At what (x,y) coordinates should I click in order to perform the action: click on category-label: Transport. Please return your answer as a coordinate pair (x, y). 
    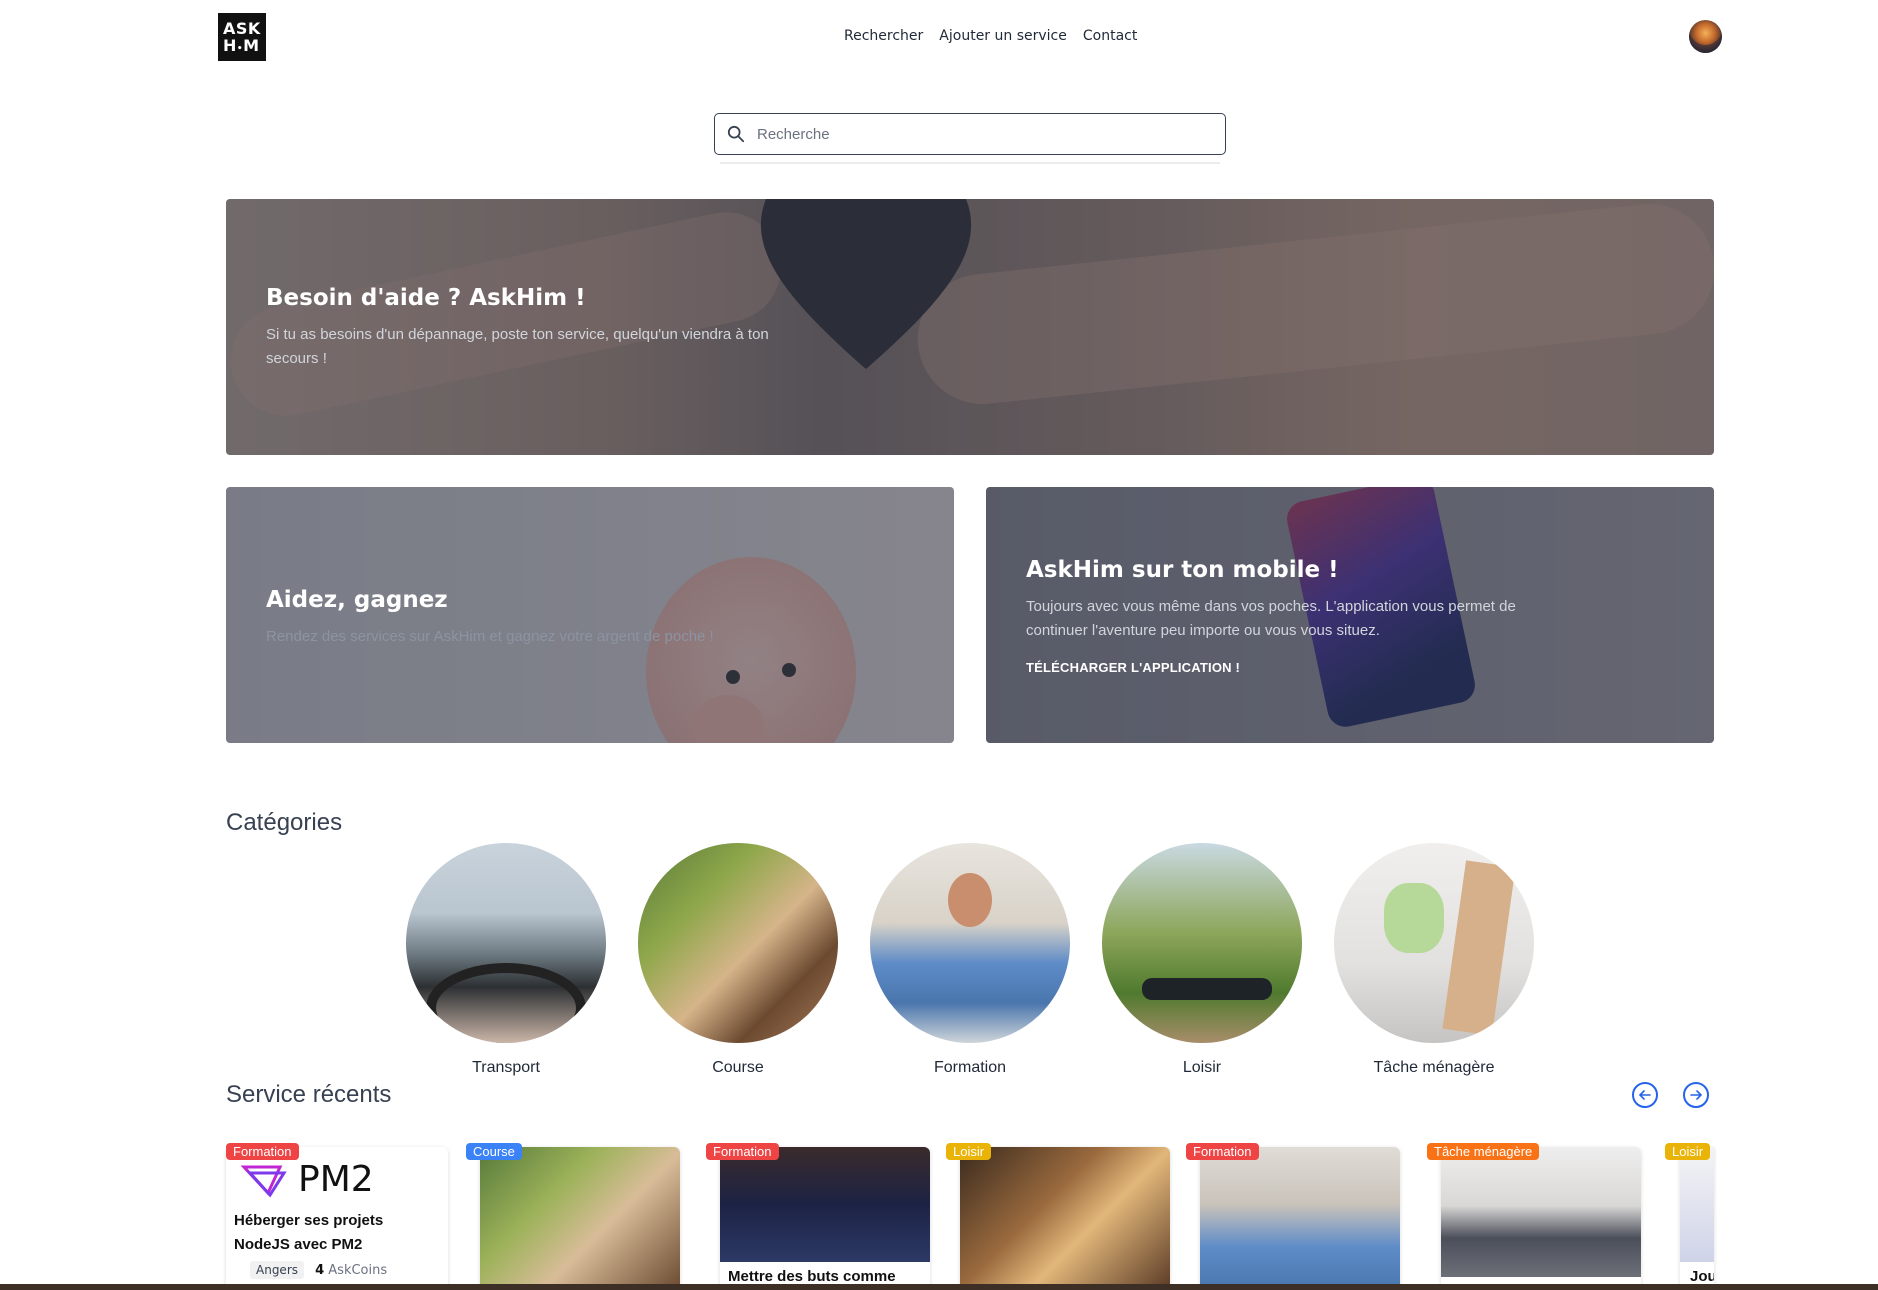
    Looking at the image, I should click on (506, 1067).